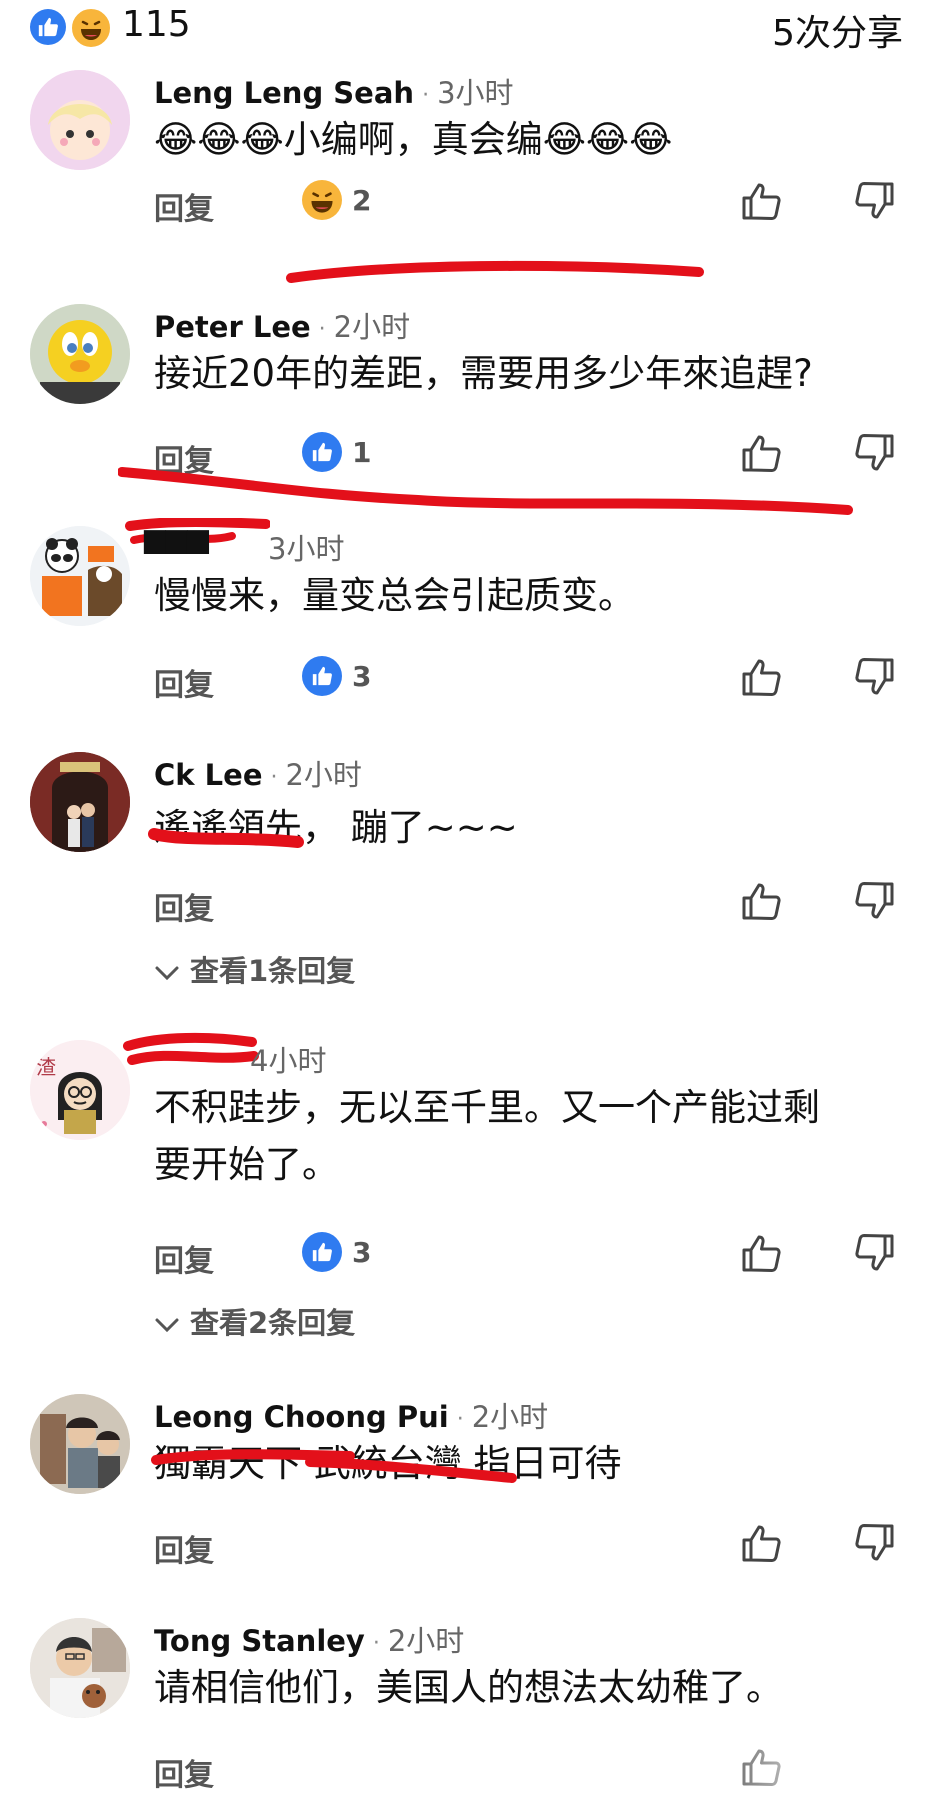 The width and height of the screenshot is (933, 1802). Describe the element at coordinates (468, 1687) in the screenshot. I see `comment-text: 请相信他们，美国人的想法太幼稚了。` at that location.